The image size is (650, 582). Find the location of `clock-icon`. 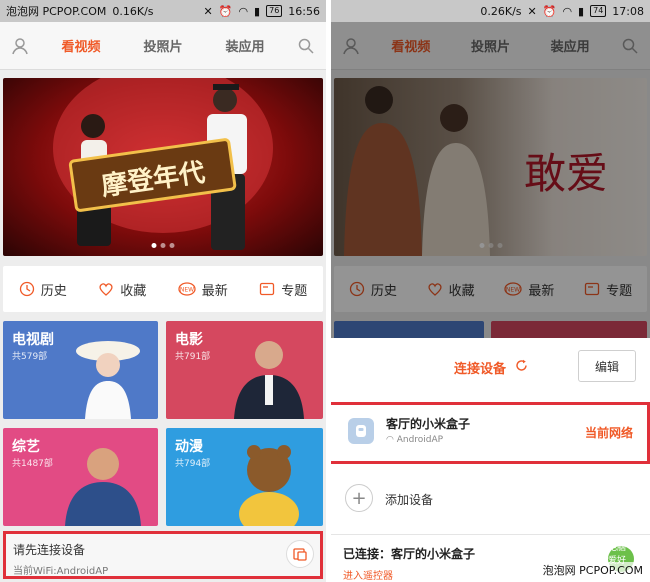

clock-icon is located at coordinates (26, 289).